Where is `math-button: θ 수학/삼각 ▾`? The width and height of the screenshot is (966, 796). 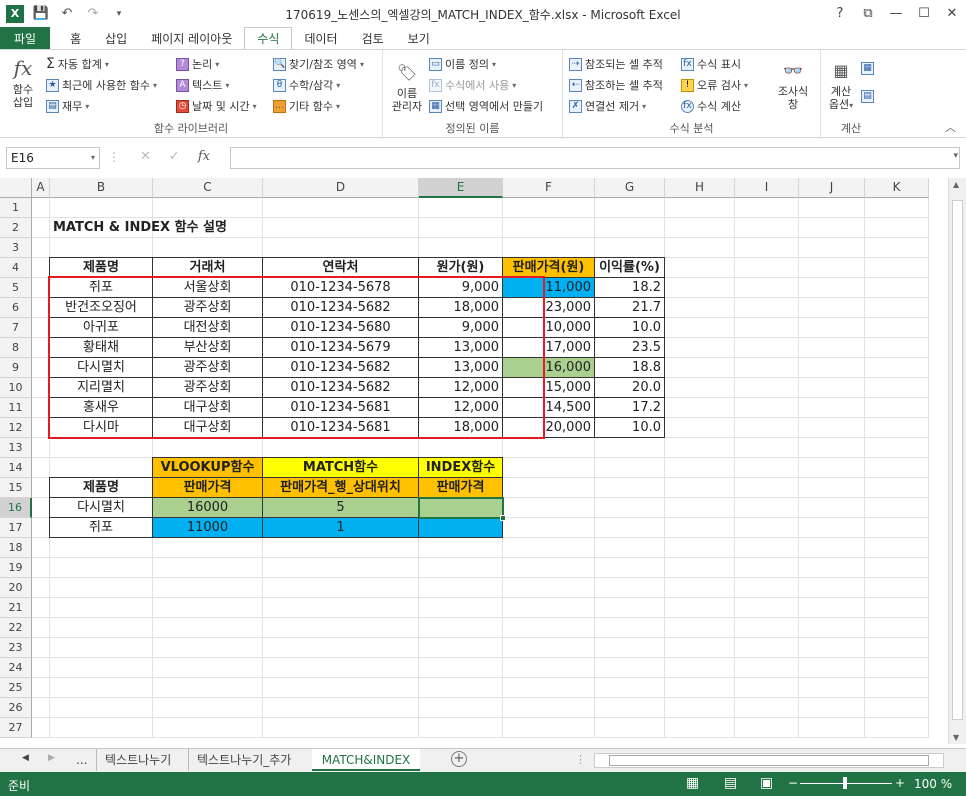 math-button: θ 수학/삼각 ▾ is located at coordinates (306, 85).